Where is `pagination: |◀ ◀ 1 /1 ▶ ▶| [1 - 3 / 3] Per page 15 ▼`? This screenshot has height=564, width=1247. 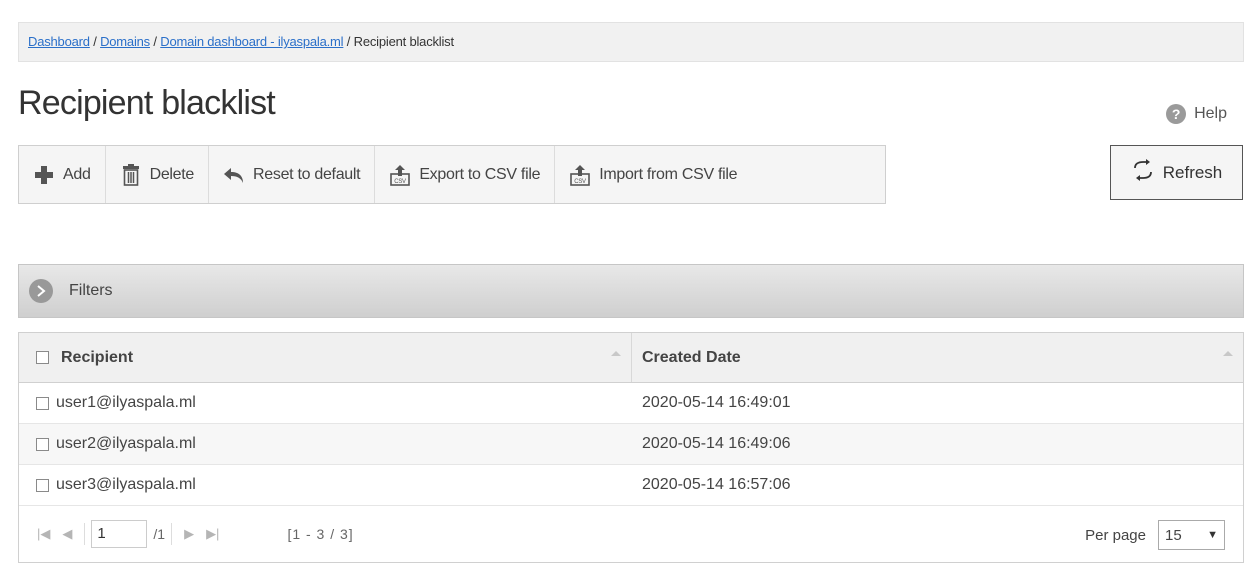 pagination: |◀ ◀ 1 /1 ▶ ▶| [1 - 3 / 3] Per page 15 ▼ is located at coordinates (631, 534).